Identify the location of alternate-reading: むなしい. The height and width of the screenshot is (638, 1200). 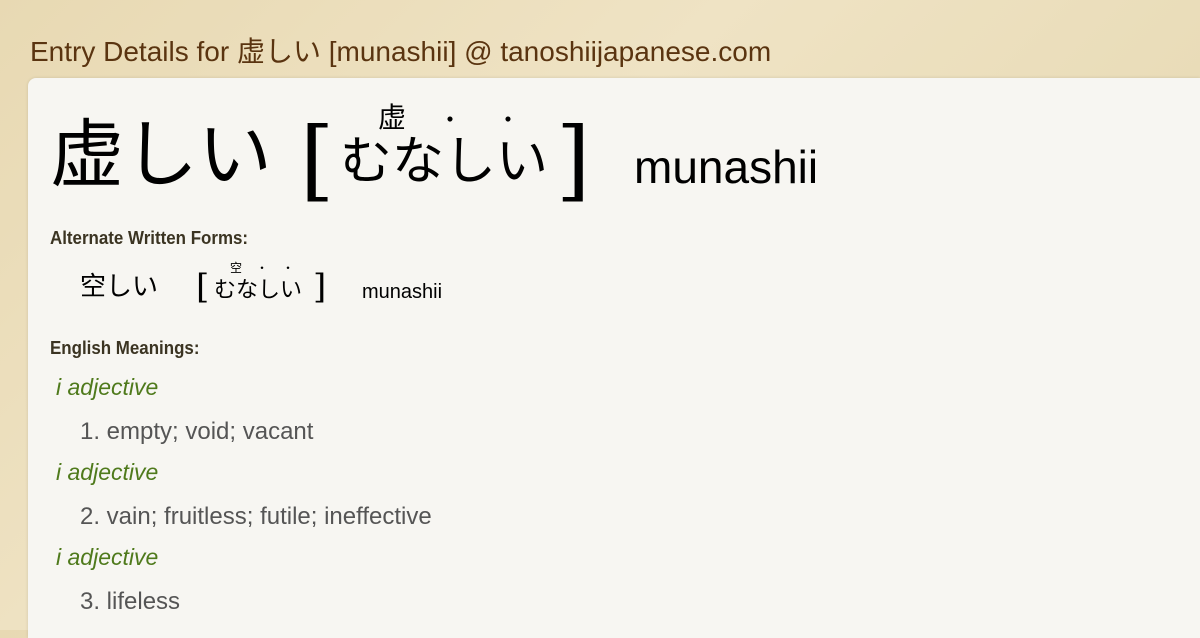
(258, 290).